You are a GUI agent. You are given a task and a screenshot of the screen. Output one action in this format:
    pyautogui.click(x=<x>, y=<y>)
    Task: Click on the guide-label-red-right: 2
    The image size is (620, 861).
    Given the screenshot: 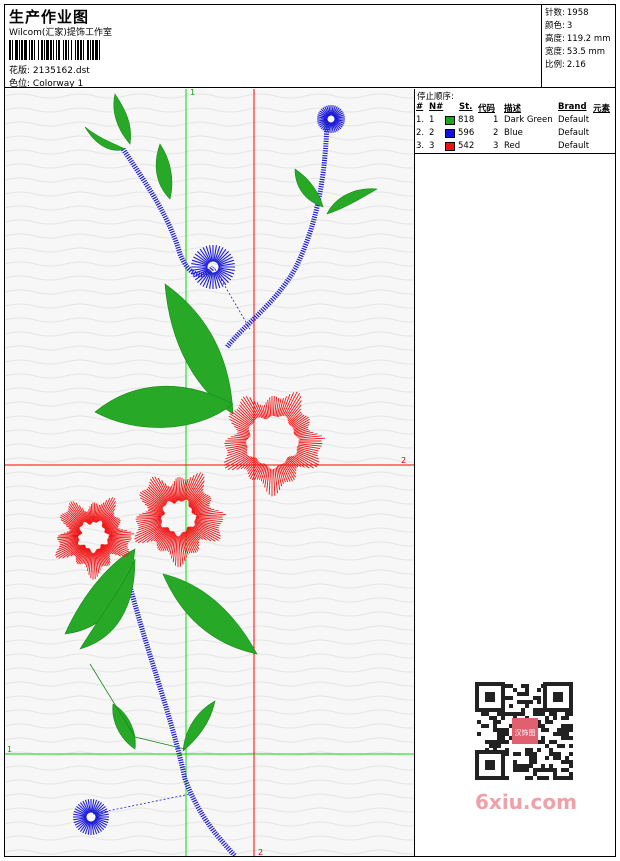 What is the action you would take?
    pyautogui.click(x=403, y=460)
    